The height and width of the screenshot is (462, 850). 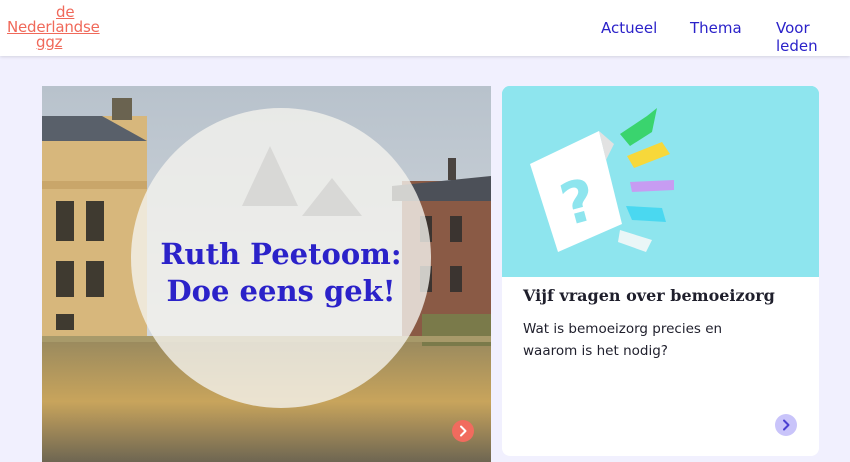 I want to click on nav-actueel: Actueel, so click(x=629, y=28).